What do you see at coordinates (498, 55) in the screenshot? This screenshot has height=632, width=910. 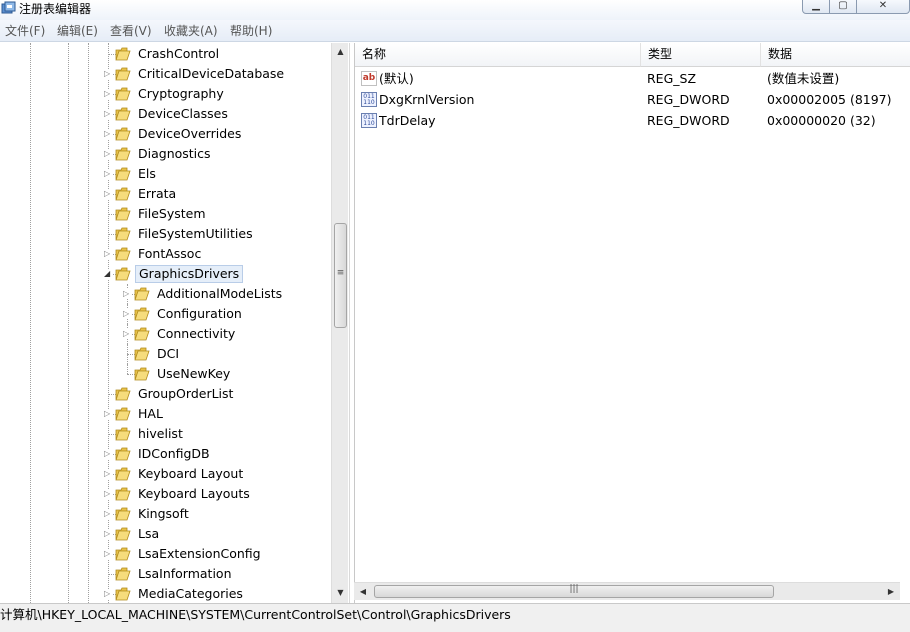 I see `column-header-name: 名称` at bounding box center [498, 55].